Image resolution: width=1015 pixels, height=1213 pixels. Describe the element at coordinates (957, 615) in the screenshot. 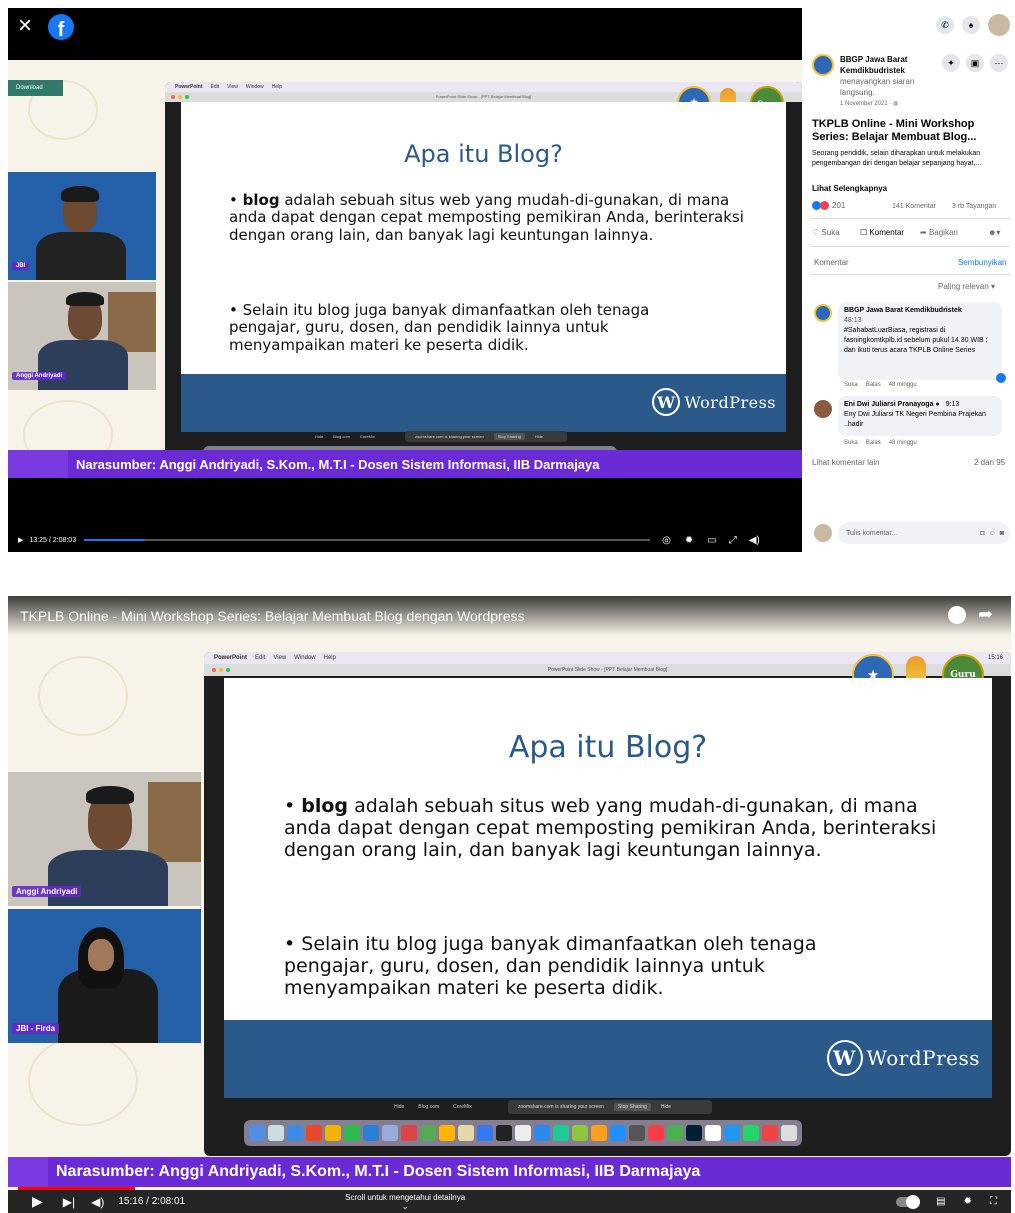

I see `watch-later-icon` at that location.